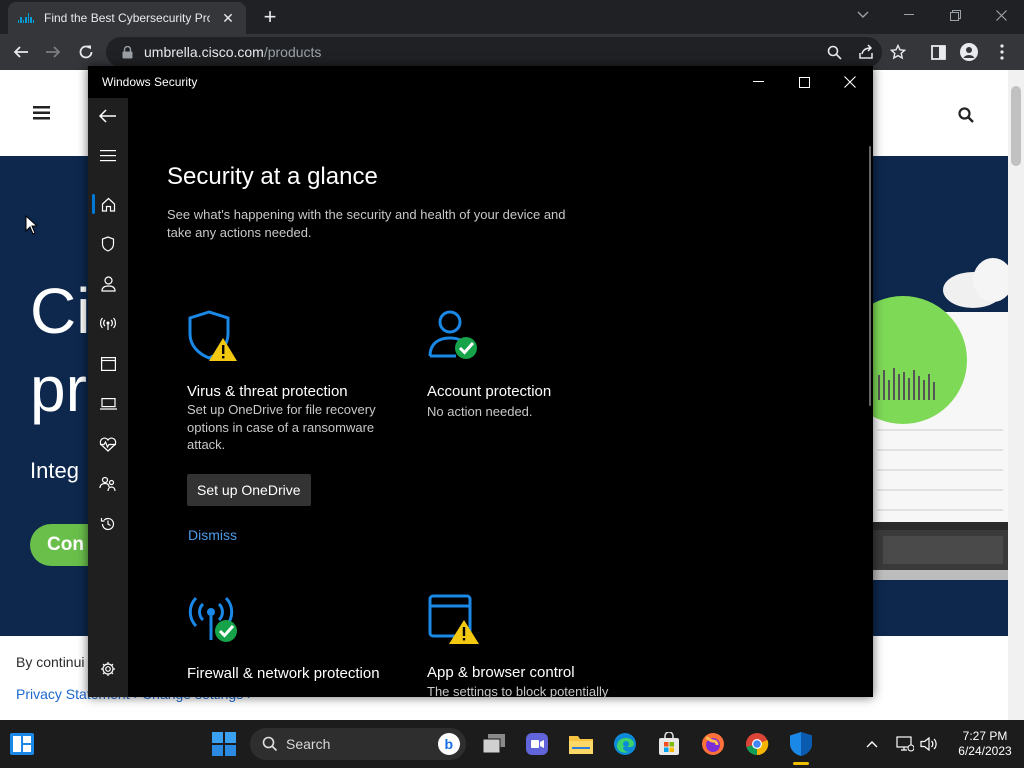 Image resolution: width=1024 pixels, height=768 pixels. What do you see at coordinates (713, 744) in the screenshot?
I see `firefox-icon` at bounding box center [713, 744].